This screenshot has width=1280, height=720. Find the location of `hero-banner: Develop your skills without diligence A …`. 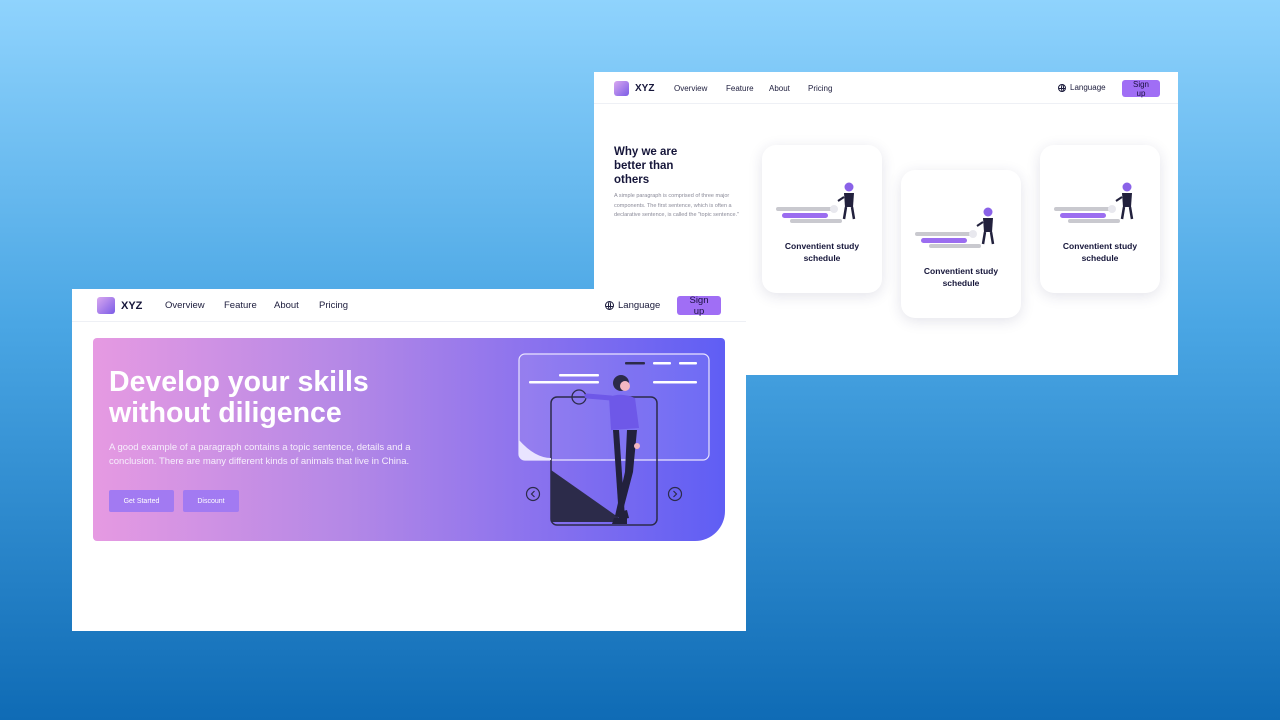

hero-banner: Develop your skills without diligence A … is located at coordinates (409, 439).